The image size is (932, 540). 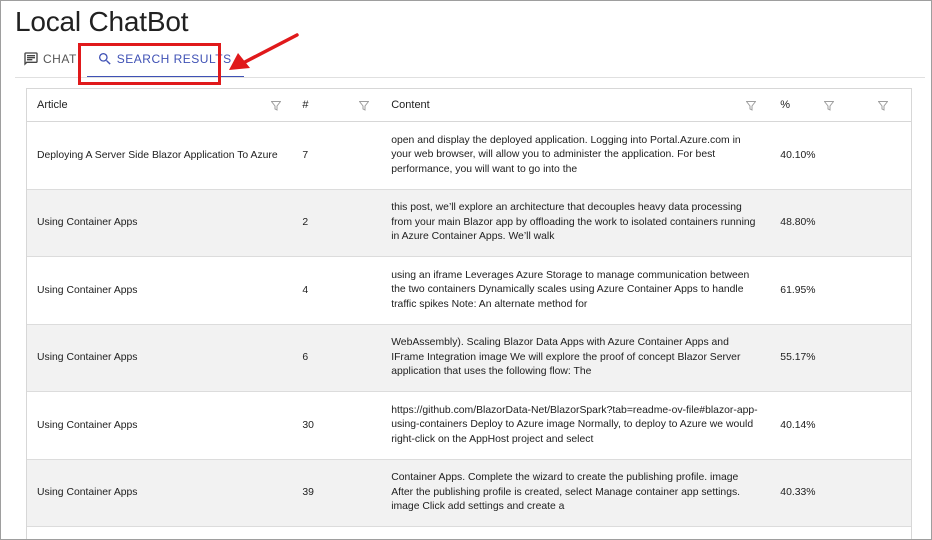 What do you see at coordinates (802, 105) in the screenshot?
I see `column-header-percent: %` at bounding box center [802, 105].